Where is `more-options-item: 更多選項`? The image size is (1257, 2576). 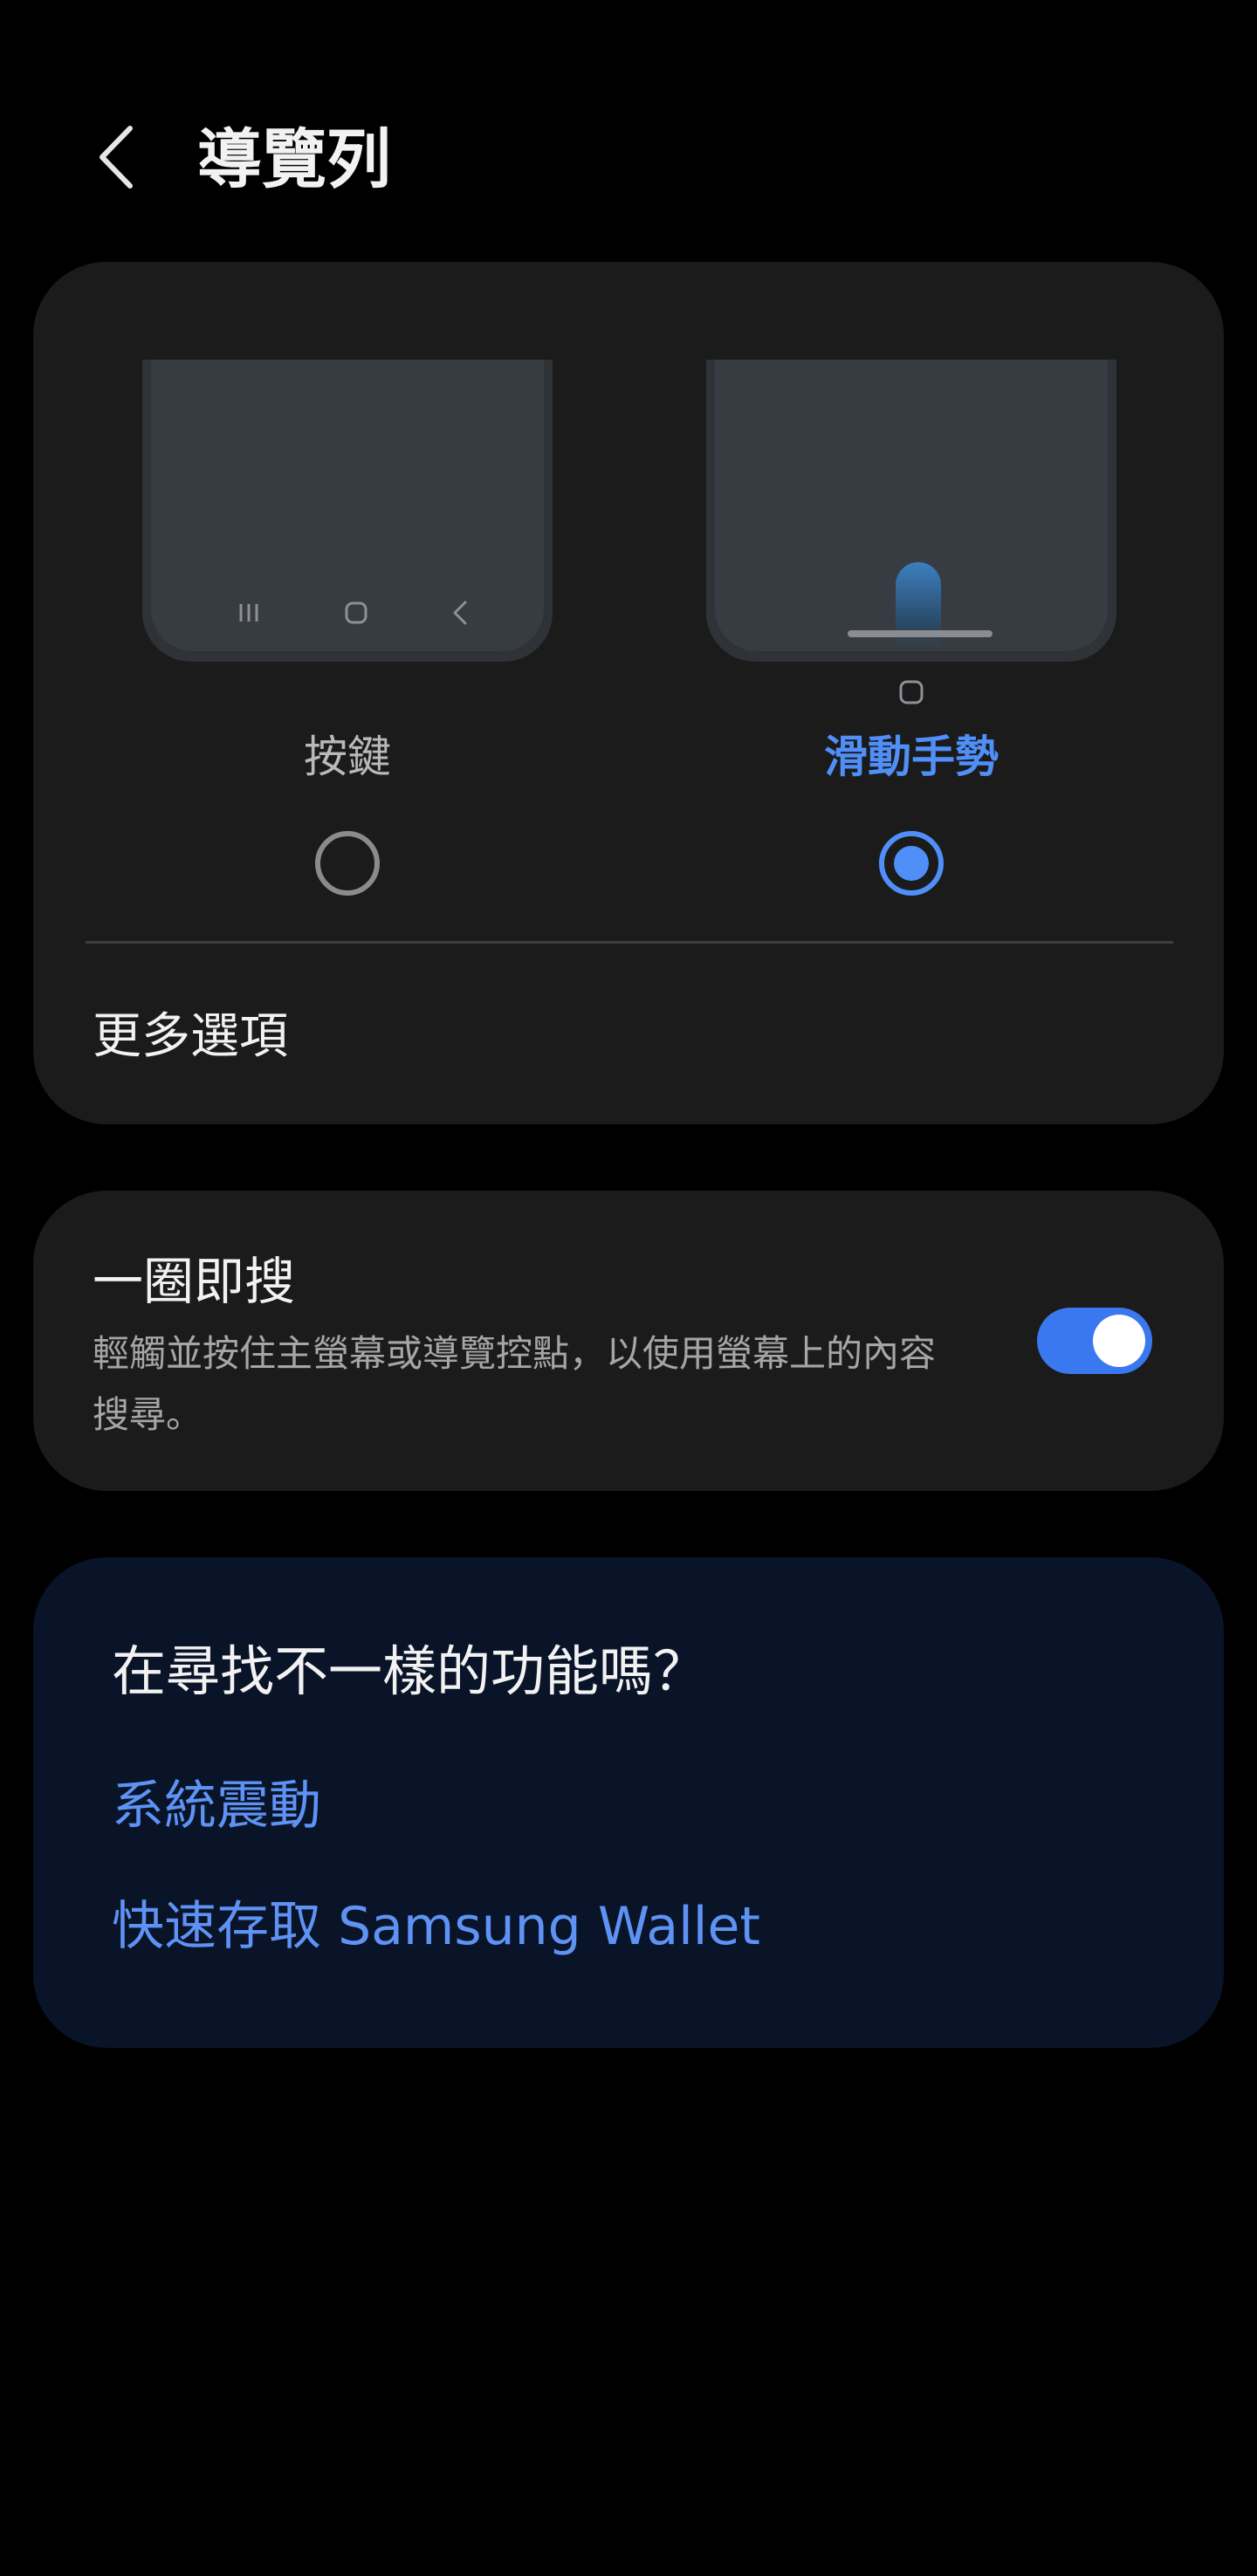 more-options-item: 更多選項 is located at coordinates (190, 1037).